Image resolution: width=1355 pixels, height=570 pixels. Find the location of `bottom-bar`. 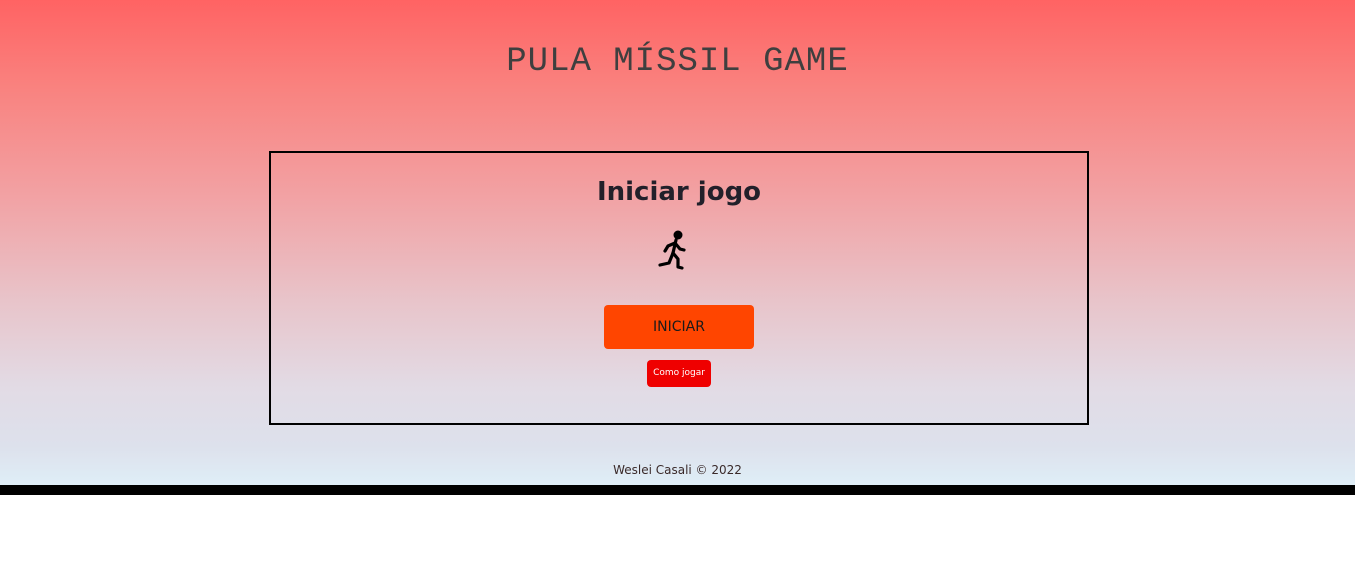

bottom-bar is located at coordinates (677, 490).